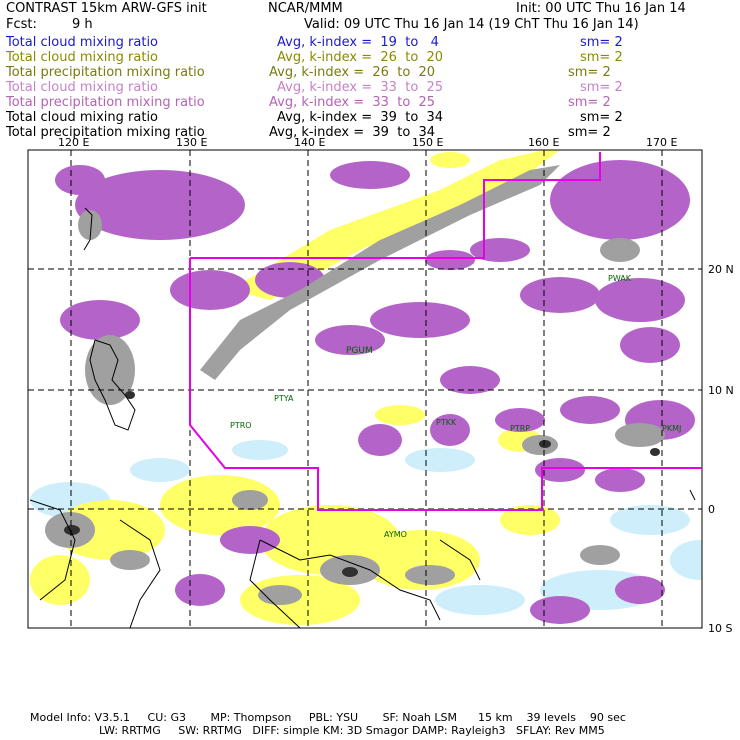  What do you see at coordinates (721, 390) in the screenshot?
I see `lat-label: 10 N` at bounding box center [721, 390].